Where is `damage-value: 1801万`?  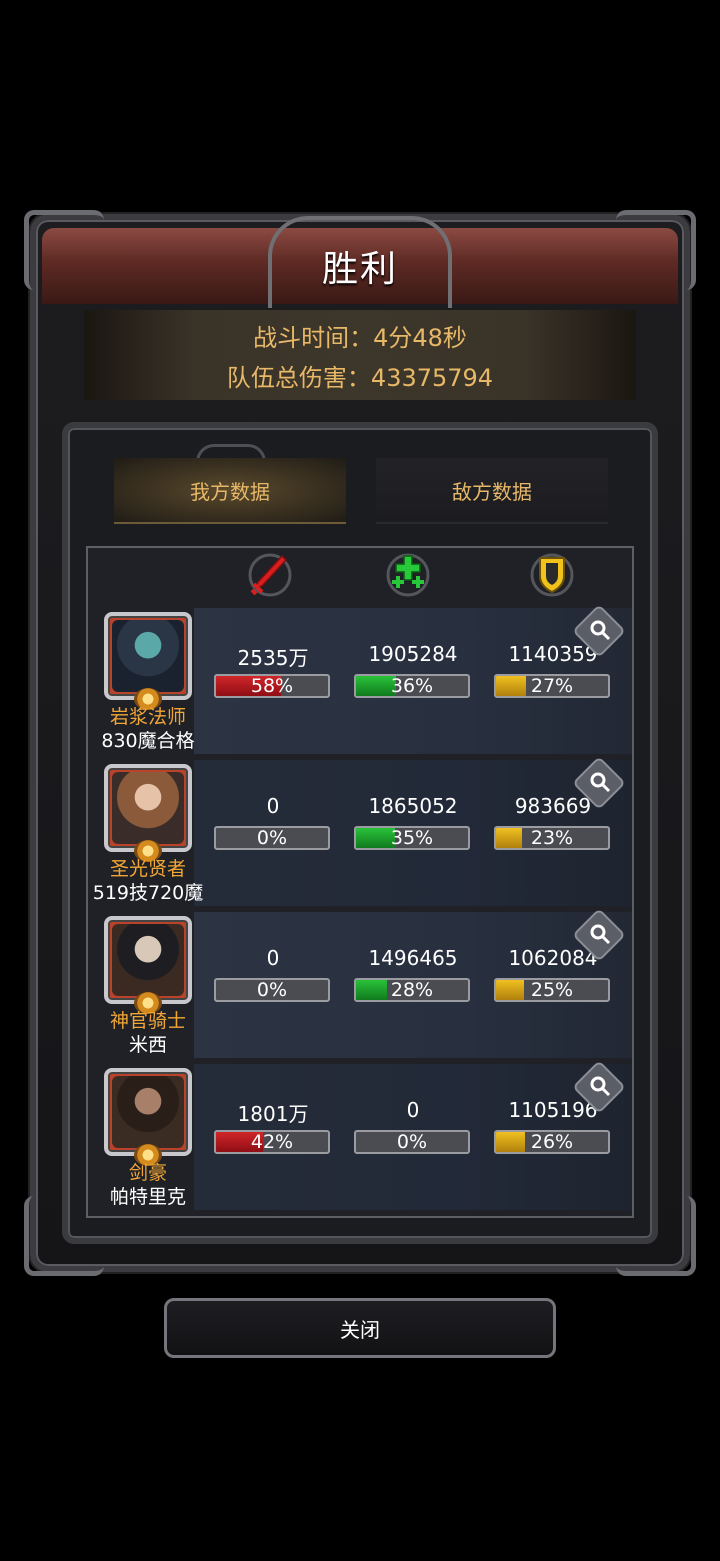 damage-value: 1801万 is located at coordinates (273, 1114).